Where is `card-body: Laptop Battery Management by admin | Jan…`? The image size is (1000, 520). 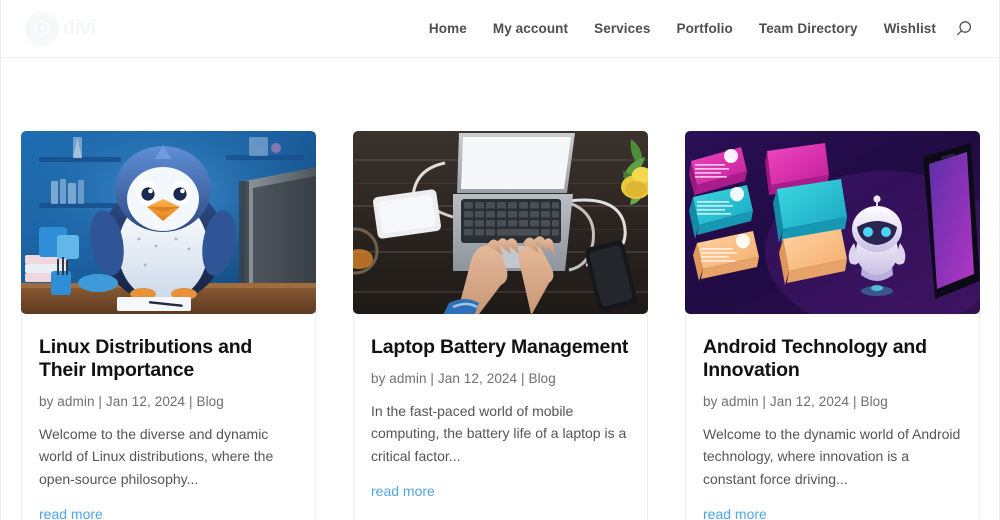
card-body: Laptop Battery Management by admin | Jan… is located at coordinates (500, 417).